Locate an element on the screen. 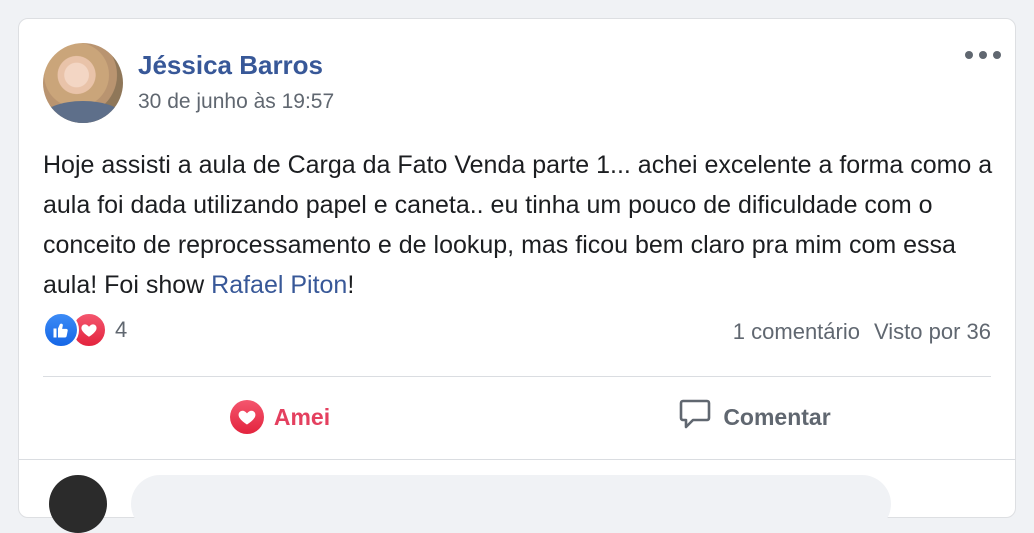 This screenshot has height=533, width=1034. comment-button: Comentar is located at coordinates (754, 417).